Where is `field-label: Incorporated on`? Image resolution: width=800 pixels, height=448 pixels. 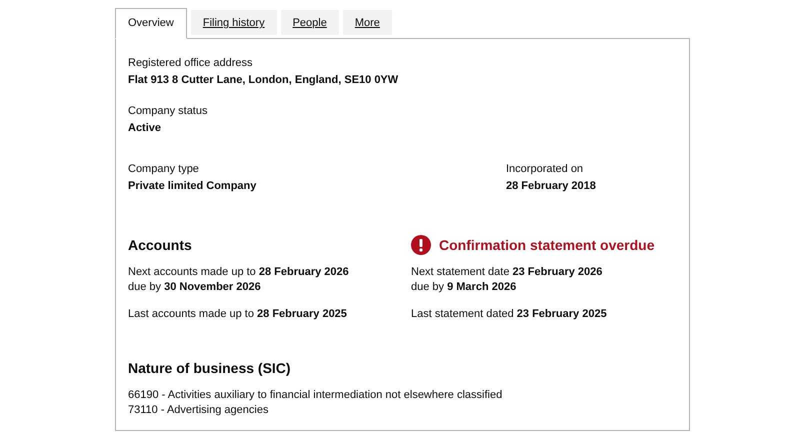
field-label: Incorporated on is located at coordinates (545, 169).